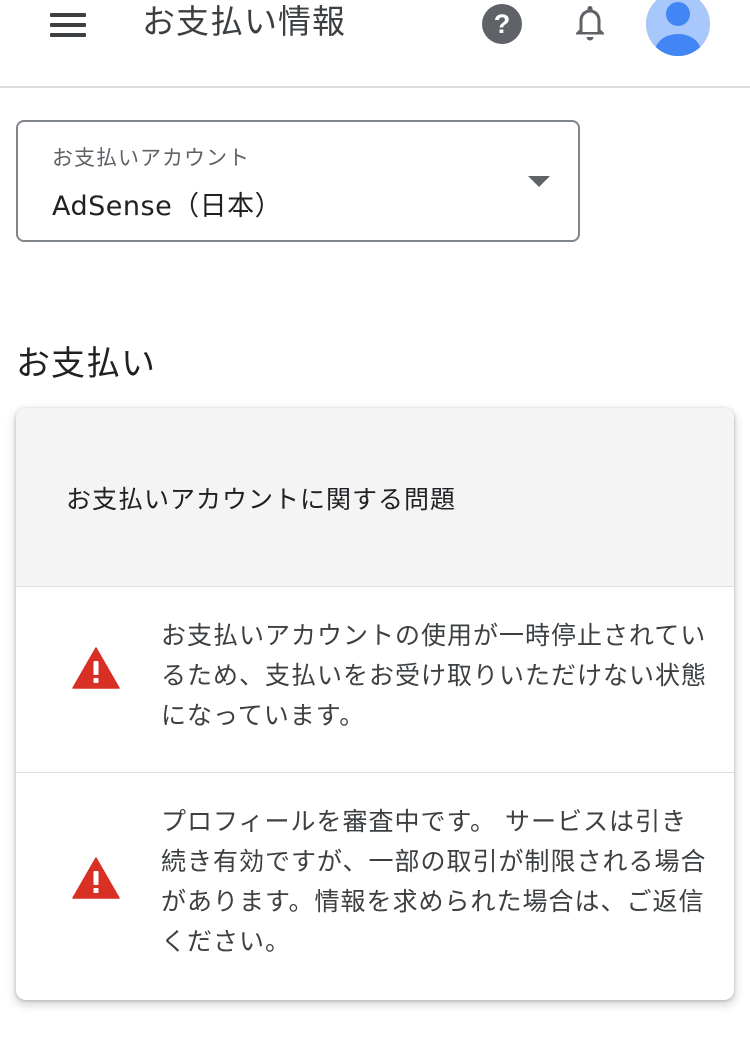 The height and width of the screenshot is (1038, 750). I want to click on notifications-button, so click(590, 24).